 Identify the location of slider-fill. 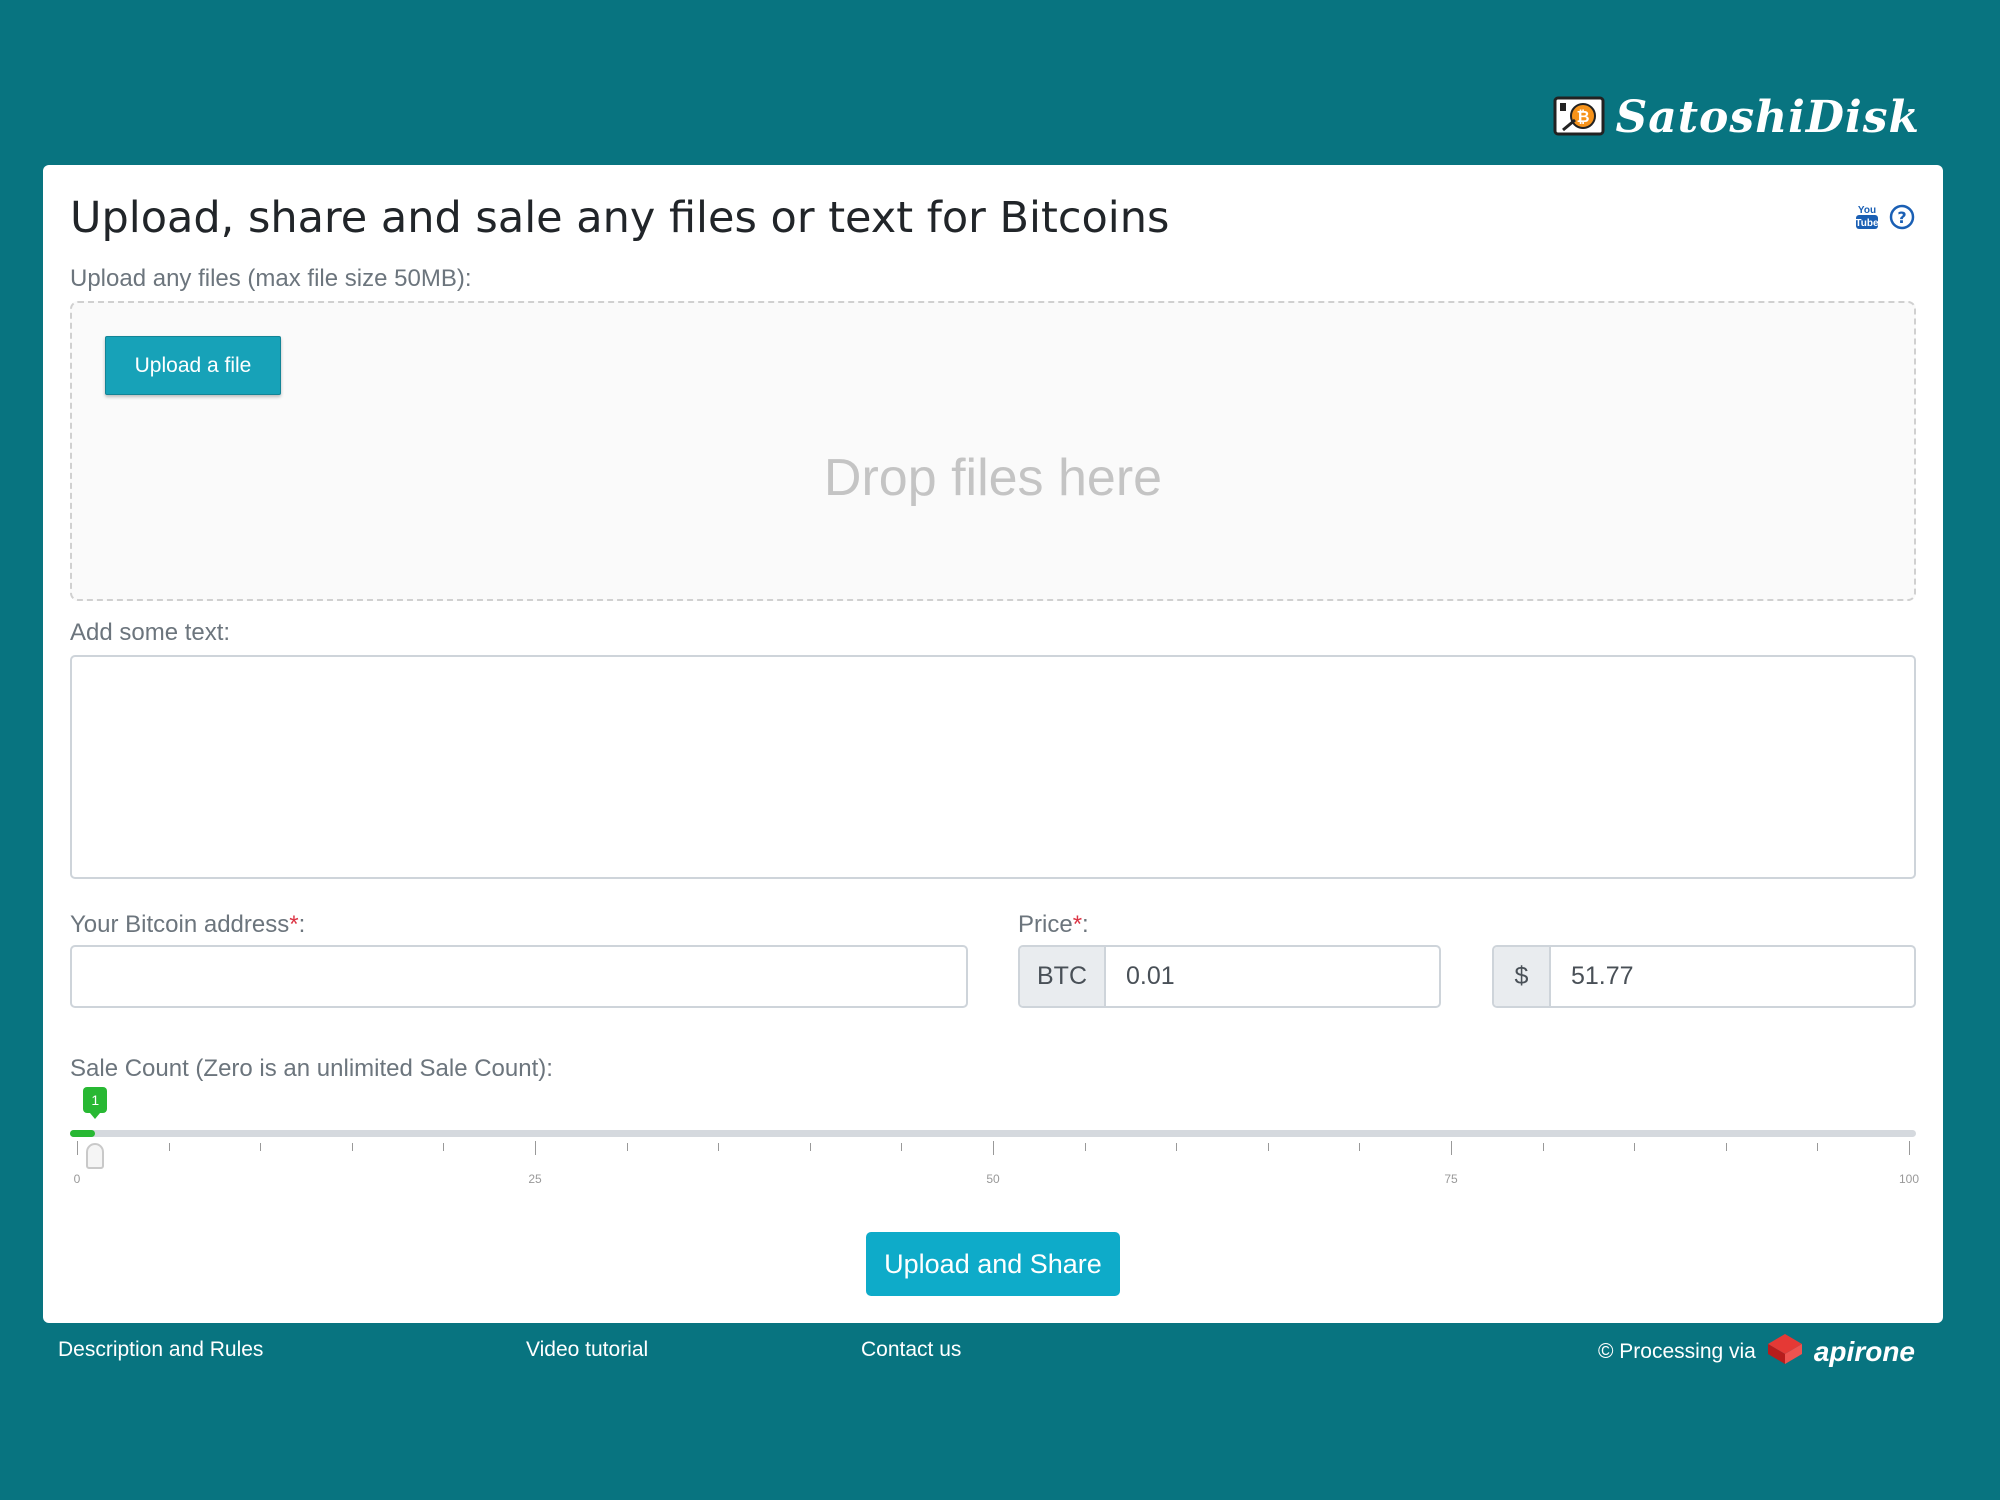
(83, 1133).